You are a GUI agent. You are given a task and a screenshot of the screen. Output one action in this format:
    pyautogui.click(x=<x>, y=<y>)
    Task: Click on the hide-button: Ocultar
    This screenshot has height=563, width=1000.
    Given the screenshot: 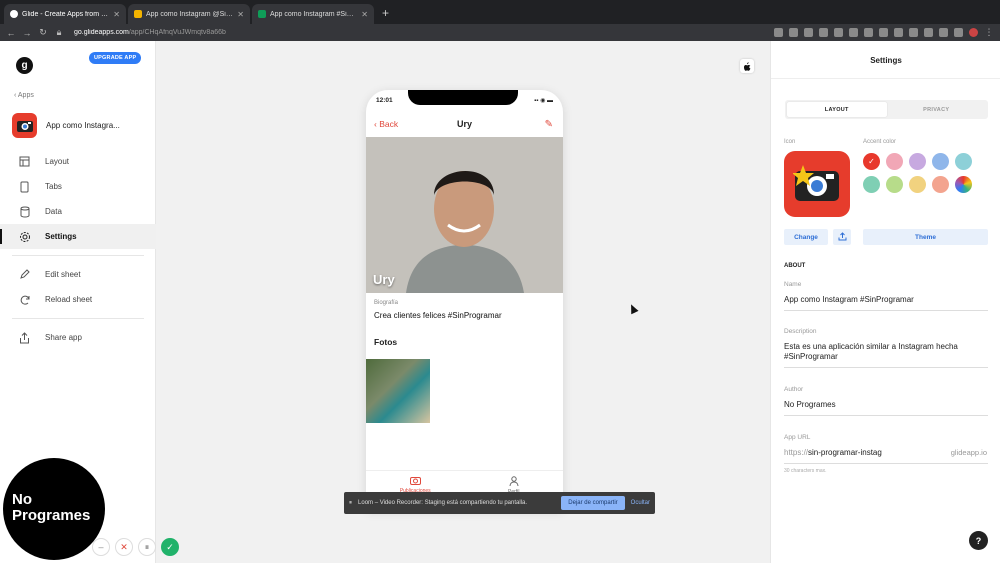 What is the action you would take?
    pyautogui.click(x=640, y=503)
    